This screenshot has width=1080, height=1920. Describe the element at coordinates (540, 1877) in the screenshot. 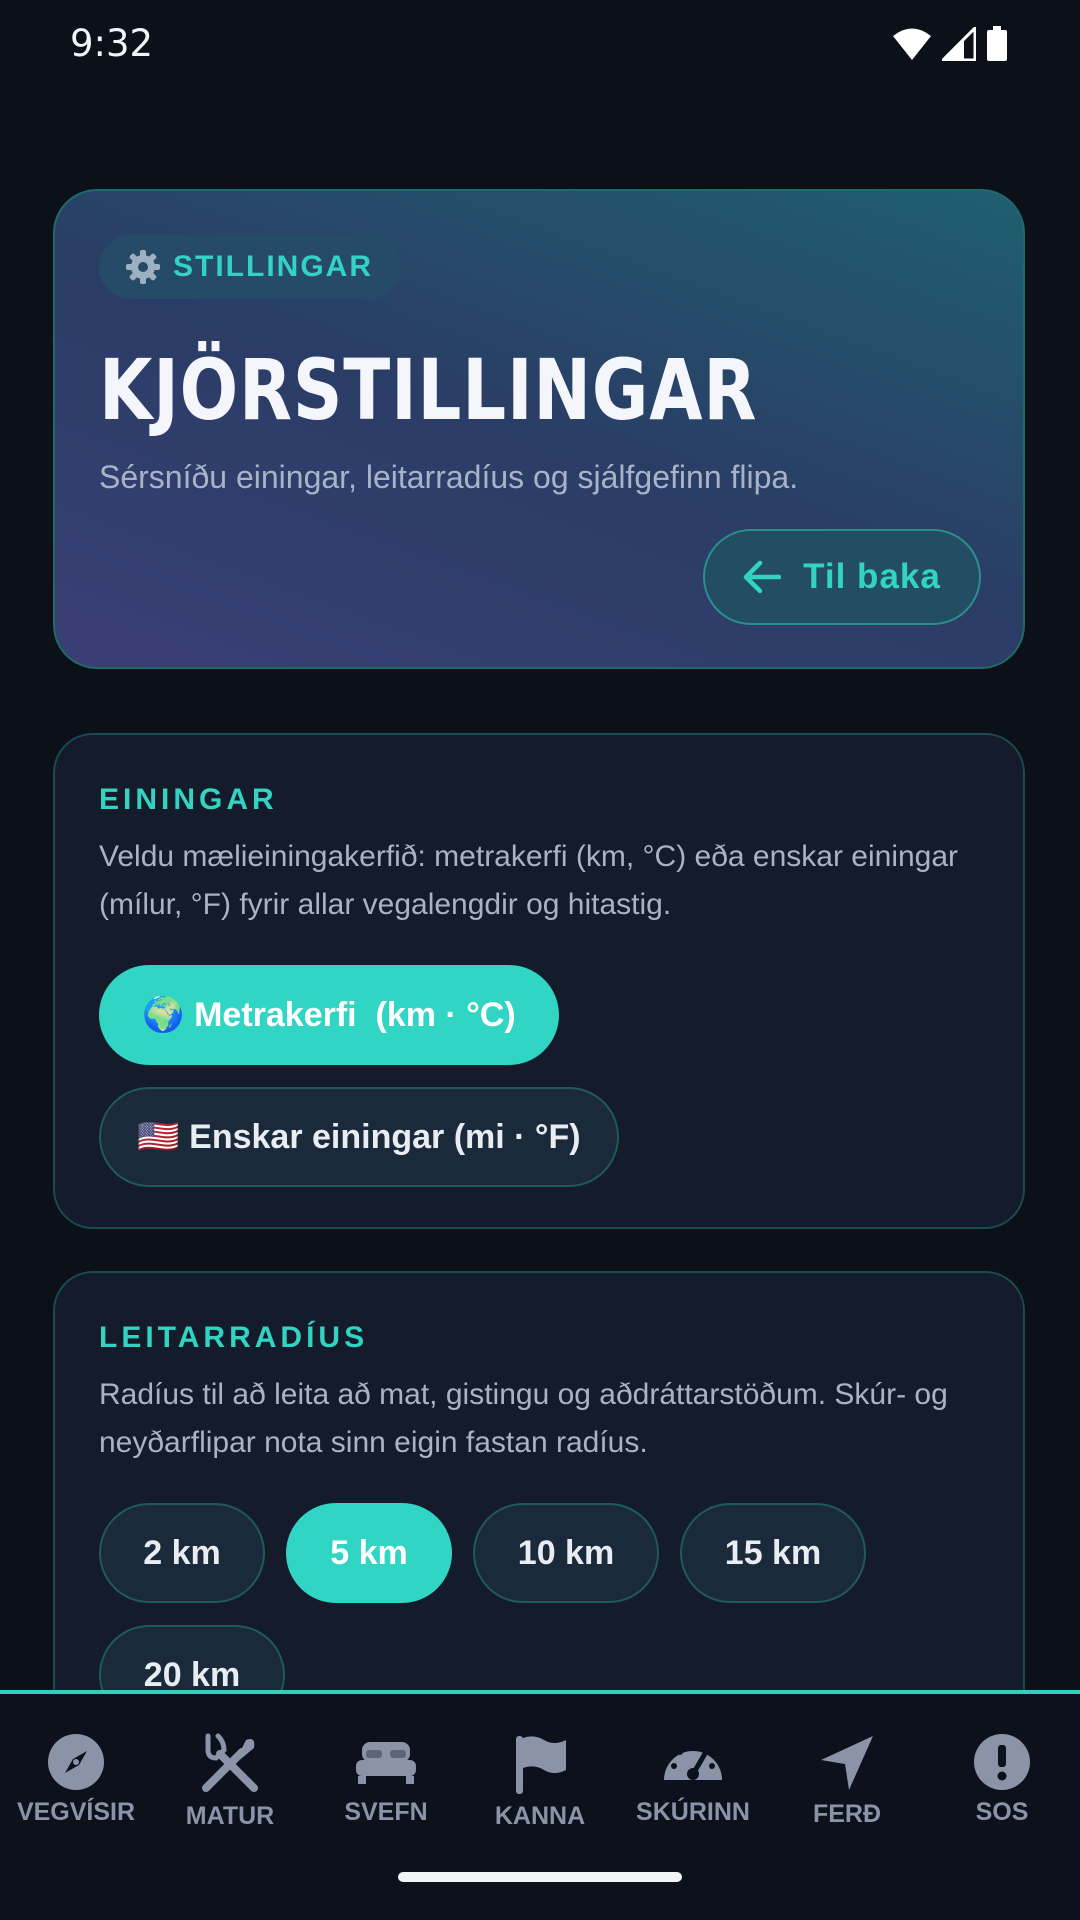

I see `home-indicator` at that location.